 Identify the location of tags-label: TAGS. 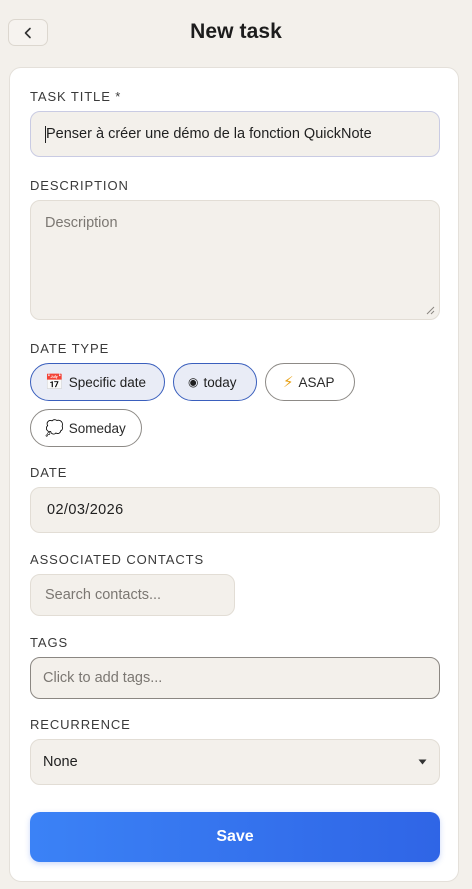
(49, 642).